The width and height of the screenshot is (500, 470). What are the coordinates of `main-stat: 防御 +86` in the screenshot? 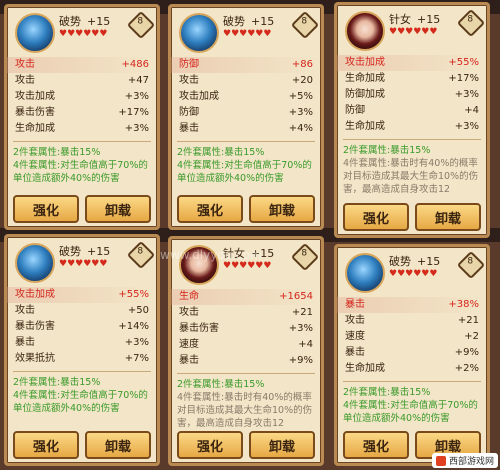 It's located at (246, 65).